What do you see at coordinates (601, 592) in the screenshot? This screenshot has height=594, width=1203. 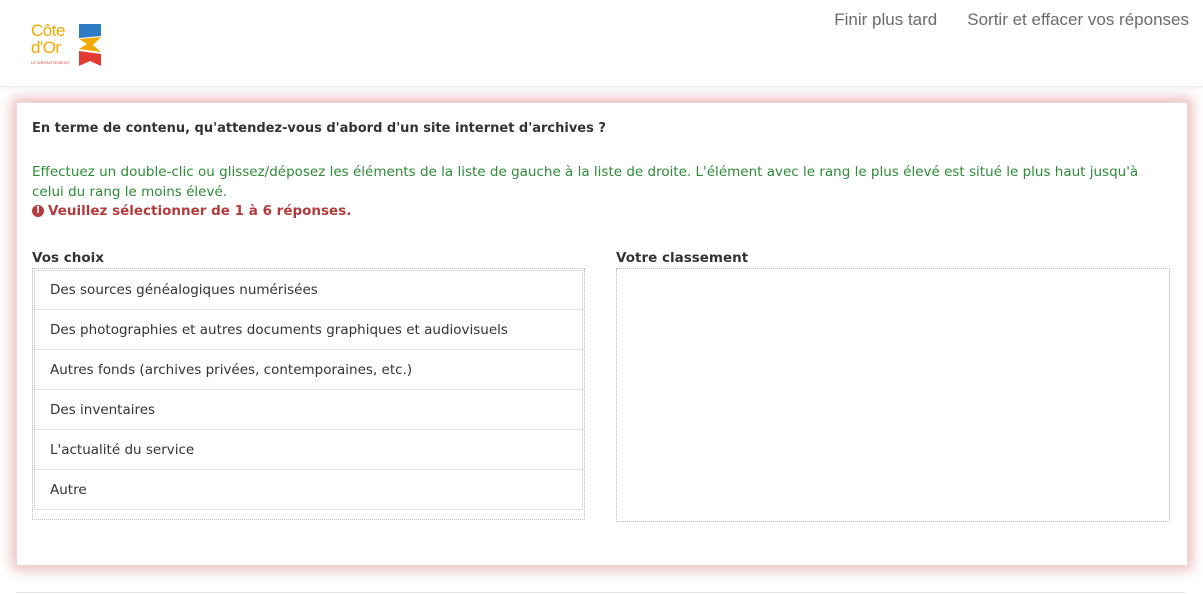 I see `footer-divider` at bounding box center [601, 592].